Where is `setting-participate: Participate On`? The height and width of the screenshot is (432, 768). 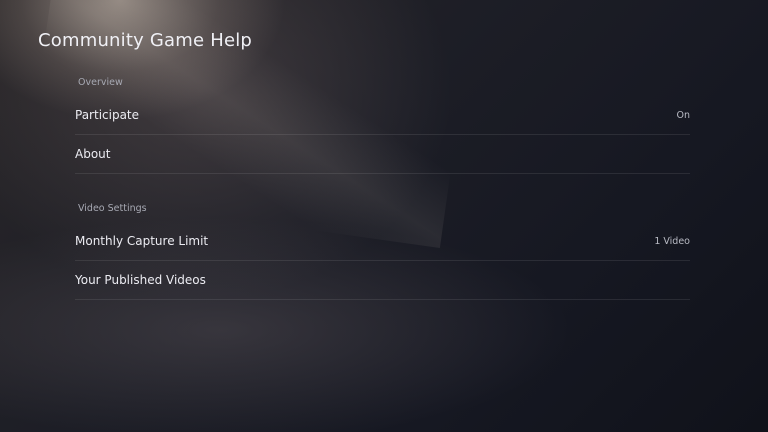
setting-participate: Participate On is located at coordinates (382, 115).